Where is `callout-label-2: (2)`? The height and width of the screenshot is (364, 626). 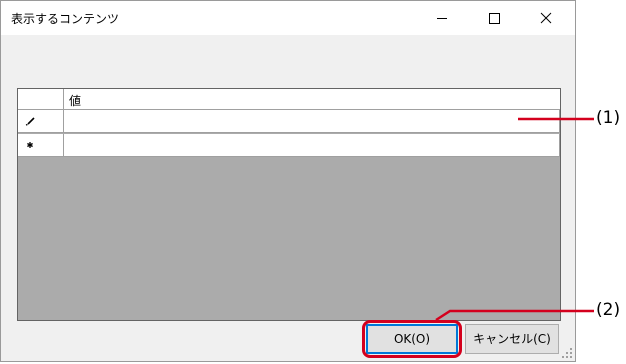 callout-label-2: (2) is located at coordinates (608, 310).